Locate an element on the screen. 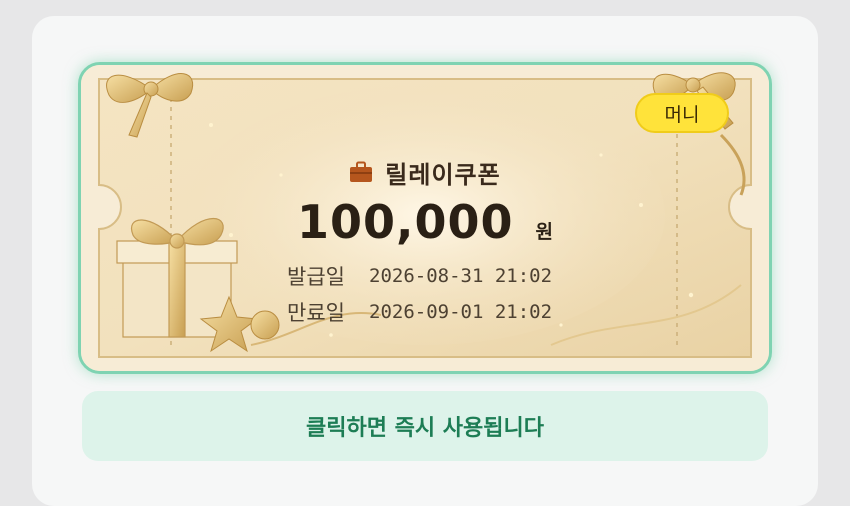  expire-date-label: 만료일 is located at coordinates (316, 313).